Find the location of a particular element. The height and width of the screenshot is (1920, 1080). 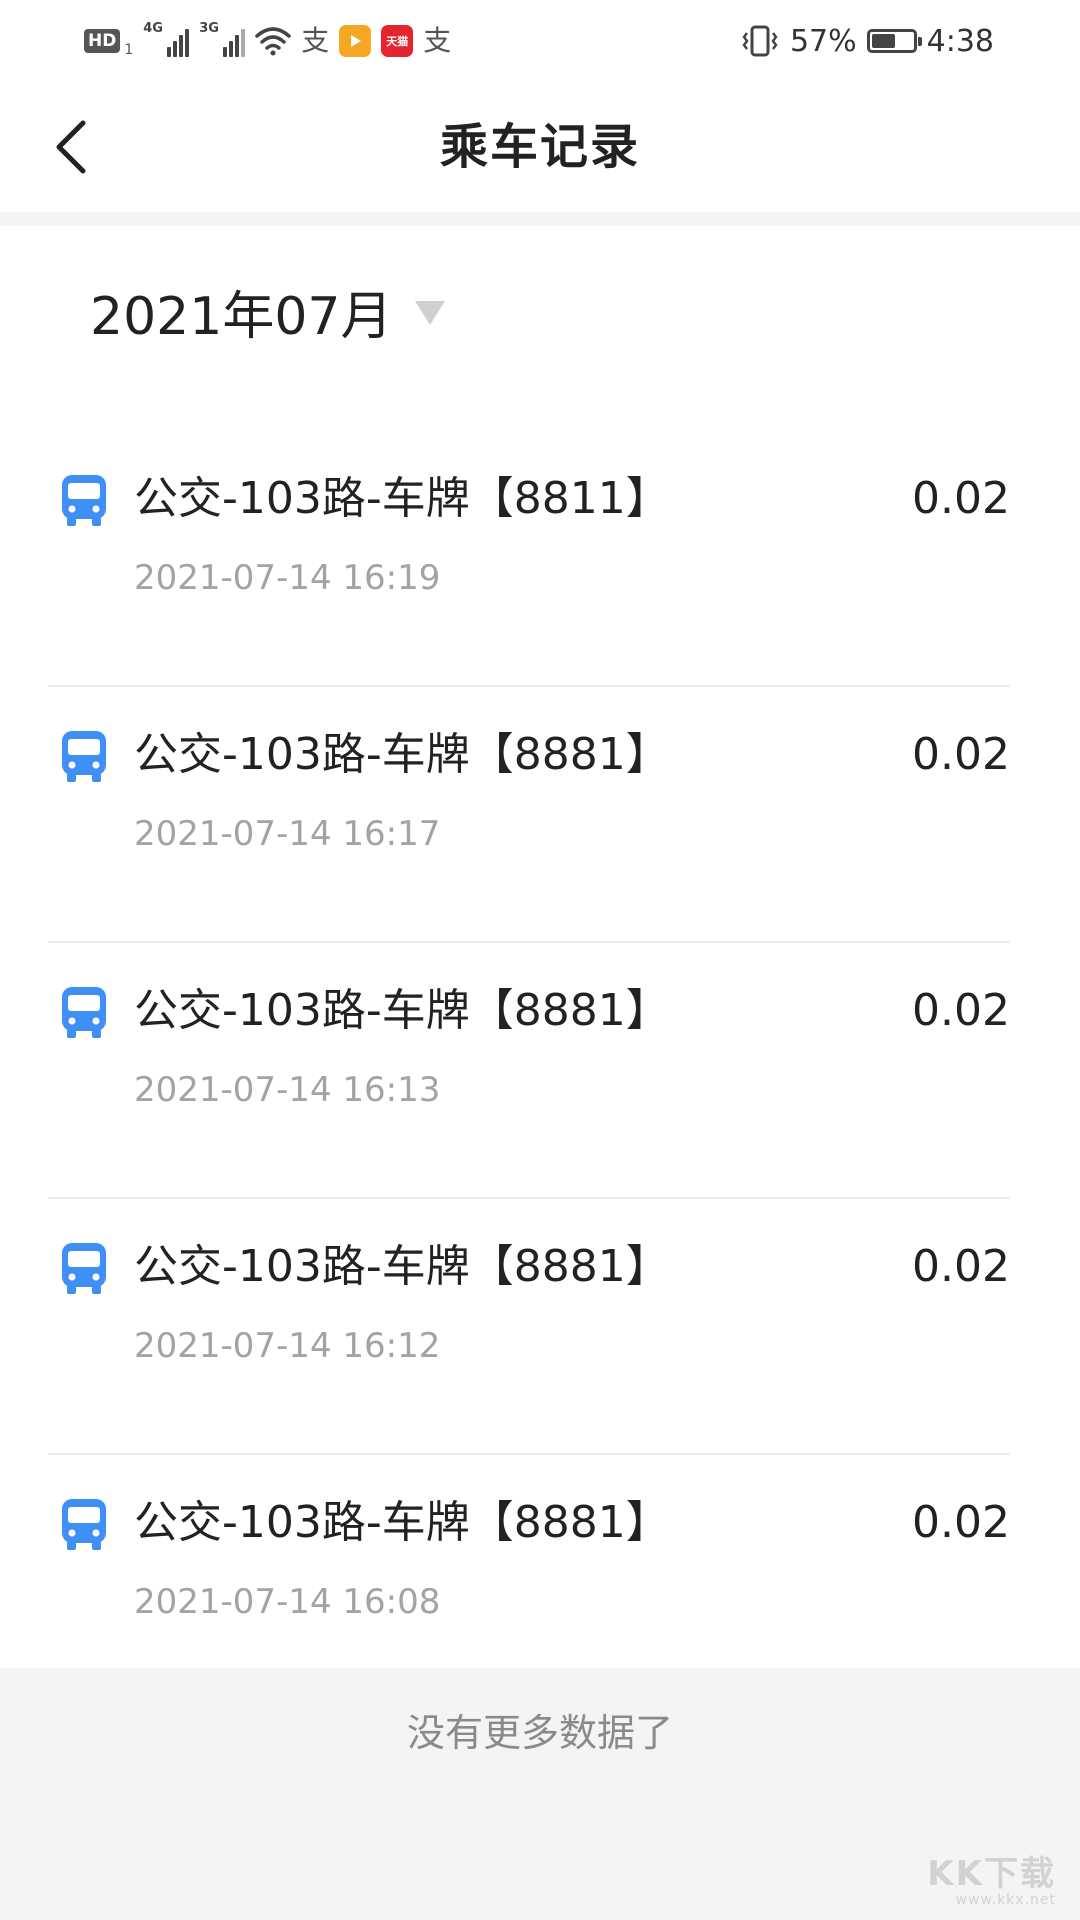

record-time: 2021-07-14 16:19 is located at coordinates (287, 578).